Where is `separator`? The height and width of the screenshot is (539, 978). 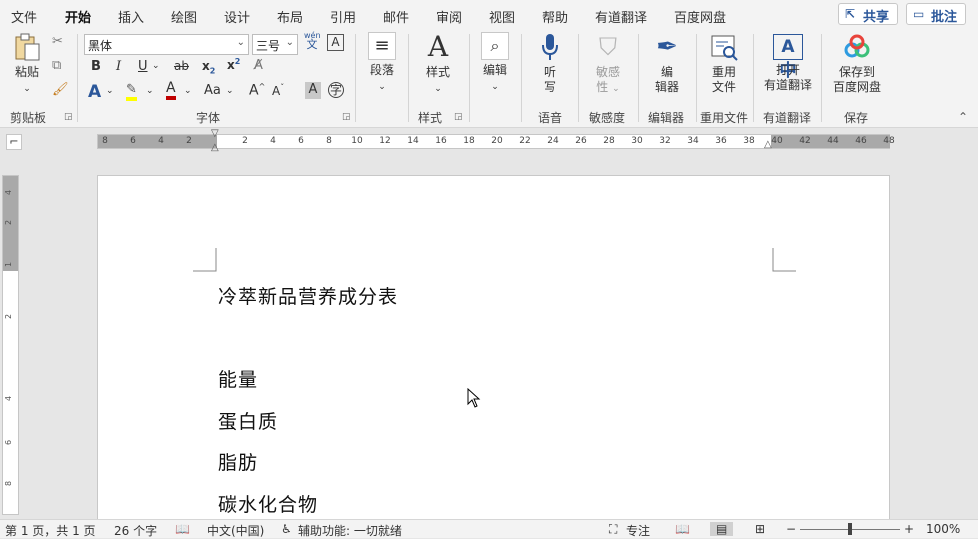 separator is located at coordinates (578, 78).